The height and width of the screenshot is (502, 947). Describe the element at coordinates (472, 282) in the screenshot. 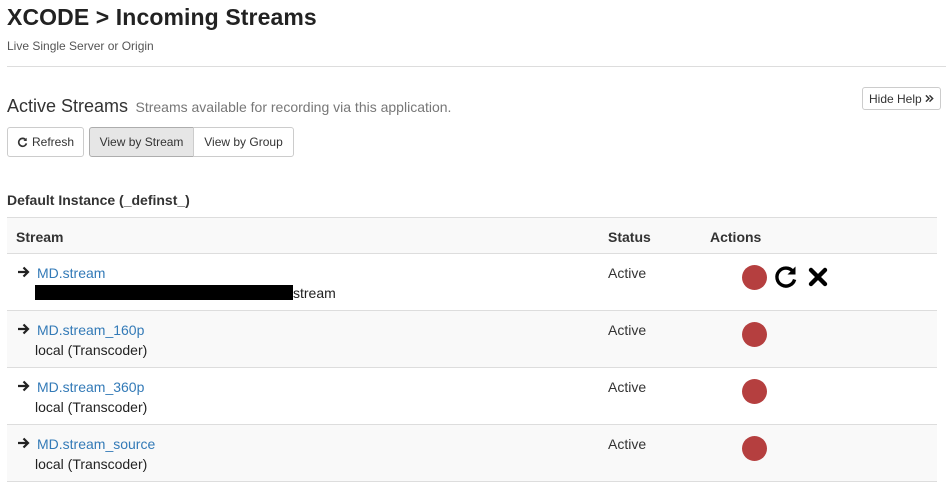

I see `table-row: MD.stream stream Active` at that location.